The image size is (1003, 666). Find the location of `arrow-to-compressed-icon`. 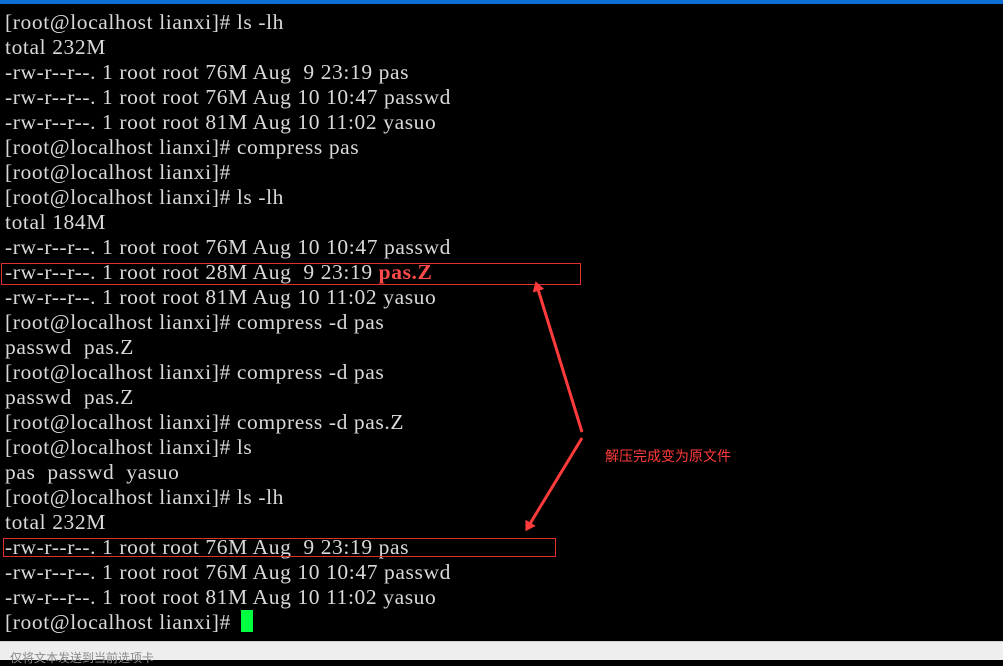

arrow-to-compressed-icon is located at coordinates (558, 357).